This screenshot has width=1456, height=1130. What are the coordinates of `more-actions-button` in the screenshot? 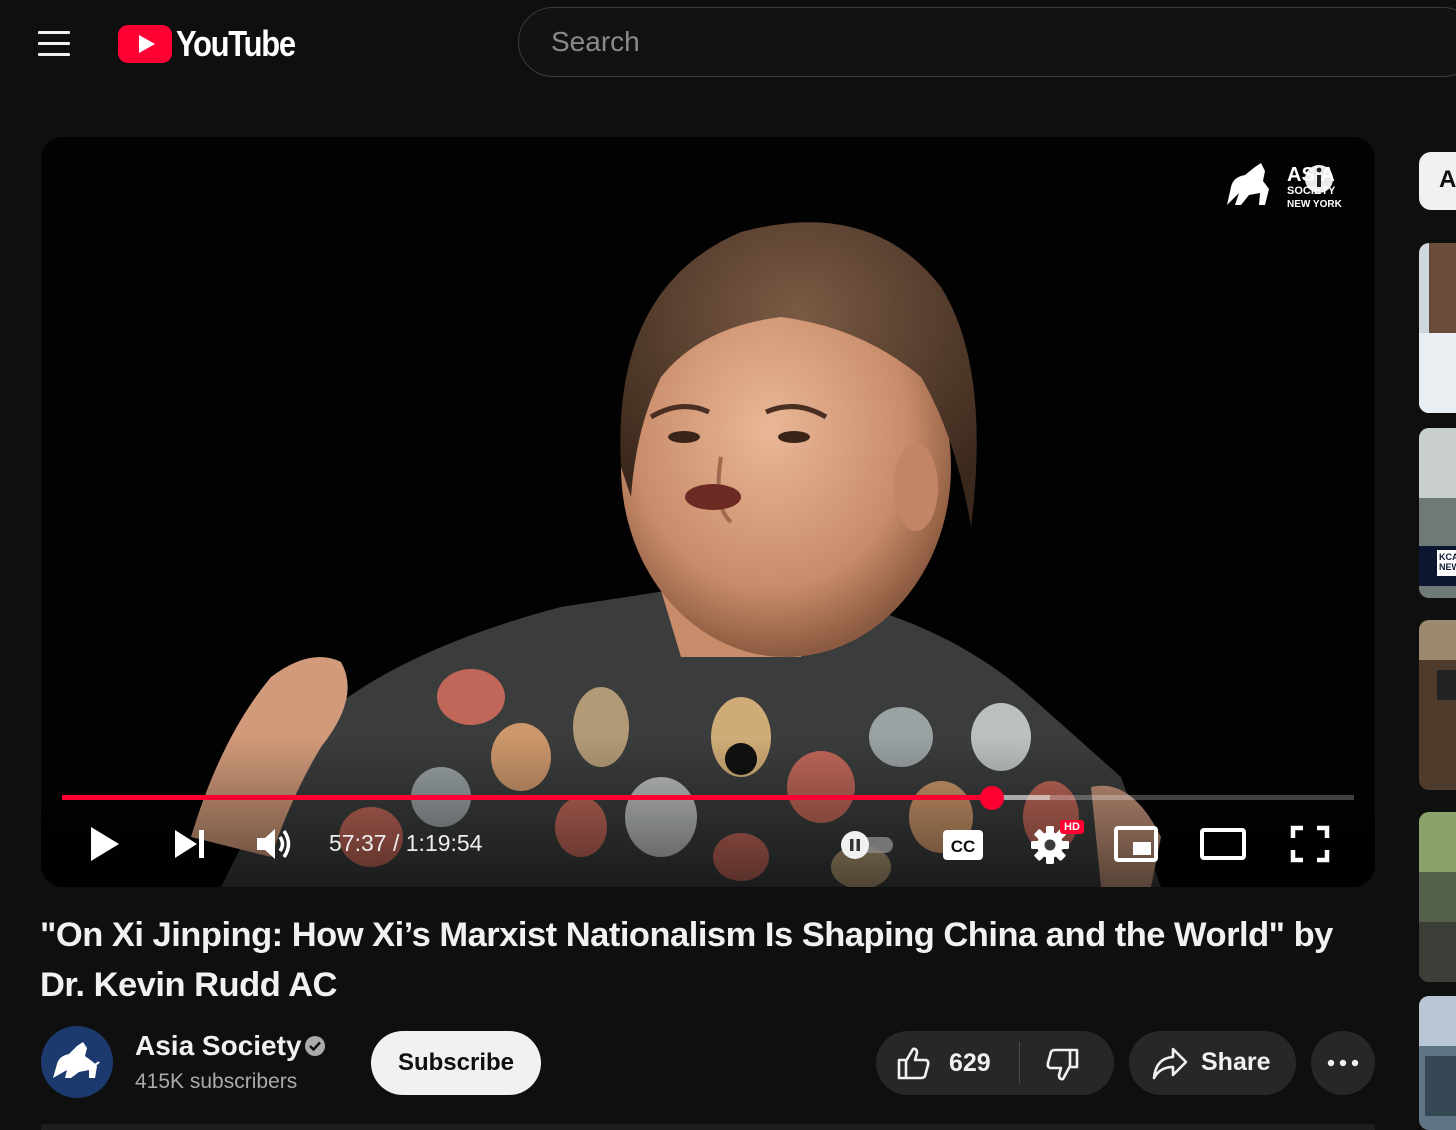 It's located at (1343, 1063).